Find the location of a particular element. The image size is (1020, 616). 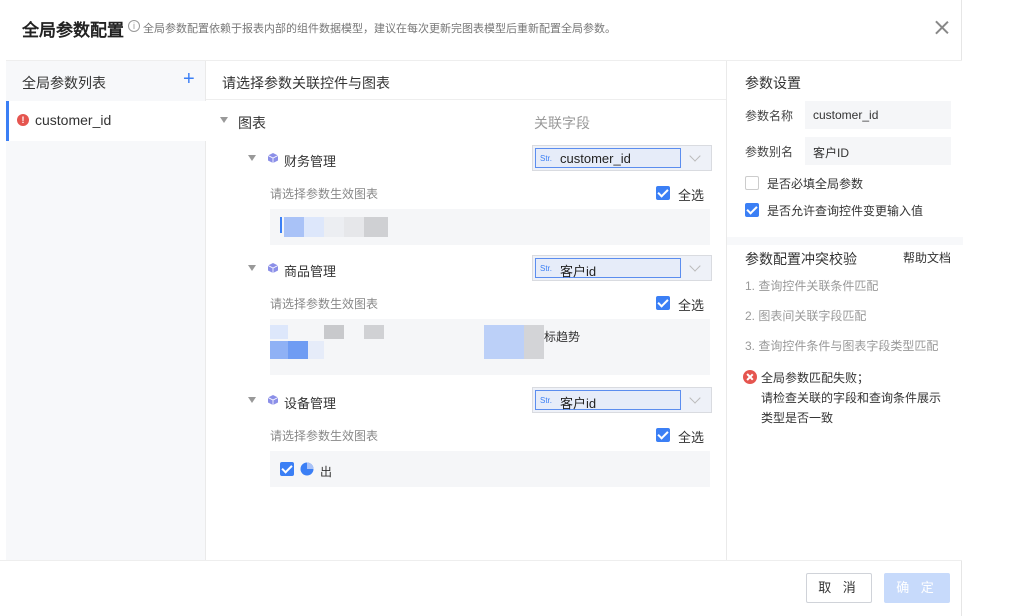

param-name-label: 参数名称 is located at coordinates (769, 116).